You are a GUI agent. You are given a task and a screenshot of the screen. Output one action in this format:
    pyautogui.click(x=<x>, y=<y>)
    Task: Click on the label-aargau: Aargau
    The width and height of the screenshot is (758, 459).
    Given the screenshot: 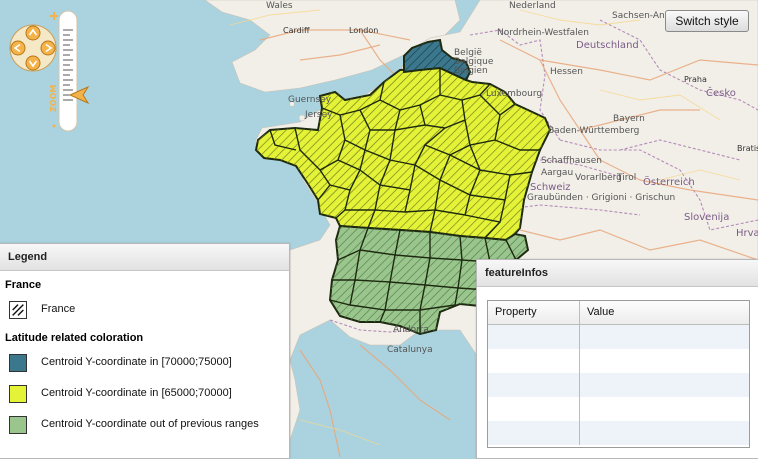 What is the action you would take?
    pyautogui.click(x=557, y=173)
    